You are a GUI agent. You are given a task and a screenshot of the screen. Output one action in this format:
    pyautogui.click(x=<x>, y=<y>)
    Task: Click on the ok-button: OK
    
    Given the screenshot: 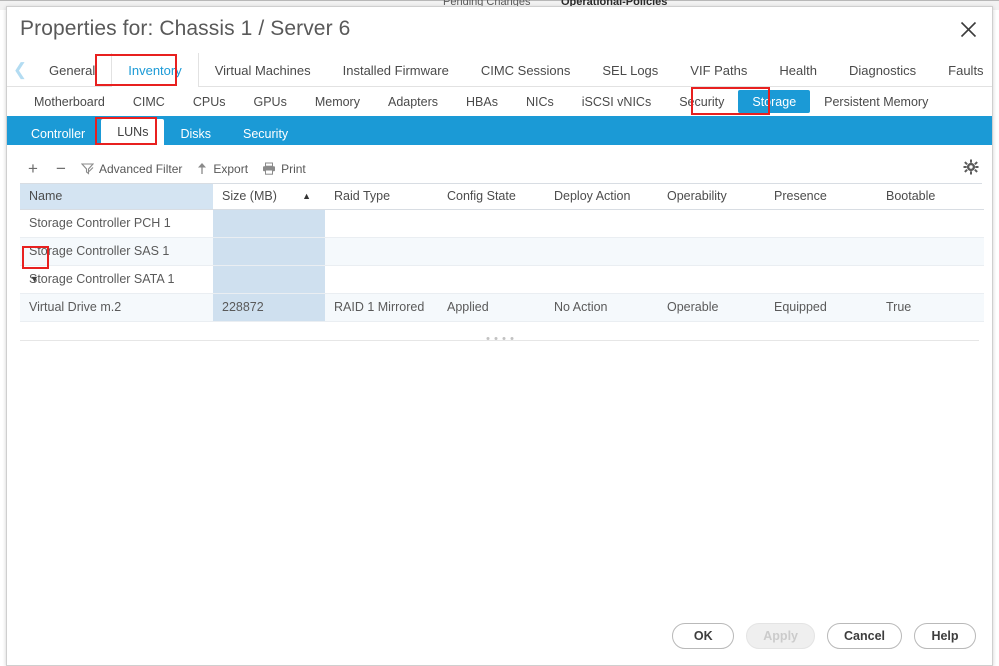 What is the action you would take?
    pyautogui.click(x=703, y=636)
    